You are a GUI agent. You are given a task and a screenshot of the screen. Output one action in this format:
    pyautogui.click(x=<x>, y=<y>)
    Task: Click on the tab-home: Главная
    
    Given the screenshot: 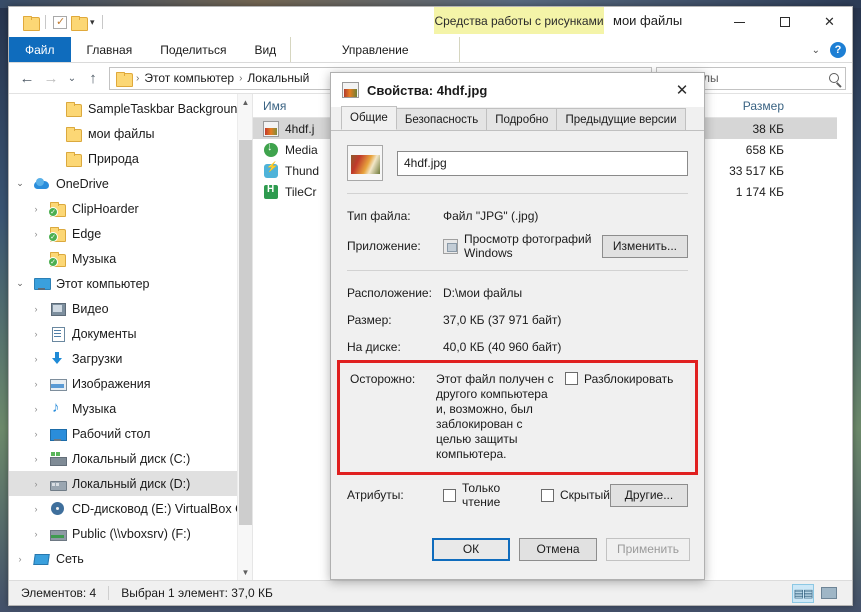 What is the action you would take?
    pyautogui.click(x=110, y=49)
    